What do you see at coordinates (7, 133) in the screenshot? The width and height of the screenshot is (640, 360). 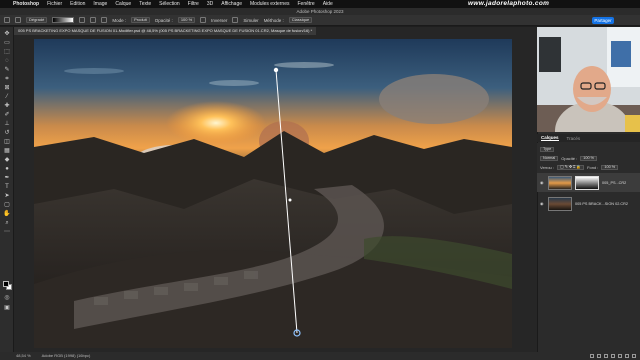 I see `history-brush-tool-icon: ↺` at bounding box center [7, 133].